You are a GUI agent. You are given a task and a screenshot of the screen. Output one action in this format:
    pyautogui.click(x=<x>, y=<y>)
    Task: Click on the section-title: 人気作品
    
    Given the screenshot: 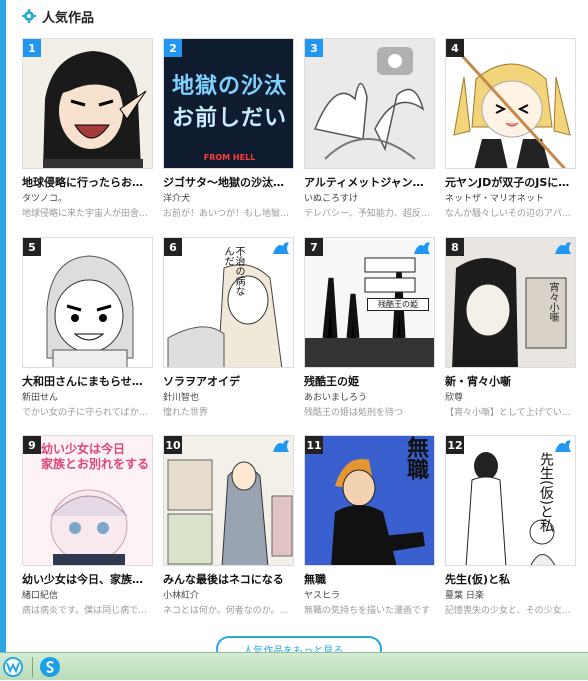 What is the action you would take?
    pyautogui.click(x=68, y=18)
    